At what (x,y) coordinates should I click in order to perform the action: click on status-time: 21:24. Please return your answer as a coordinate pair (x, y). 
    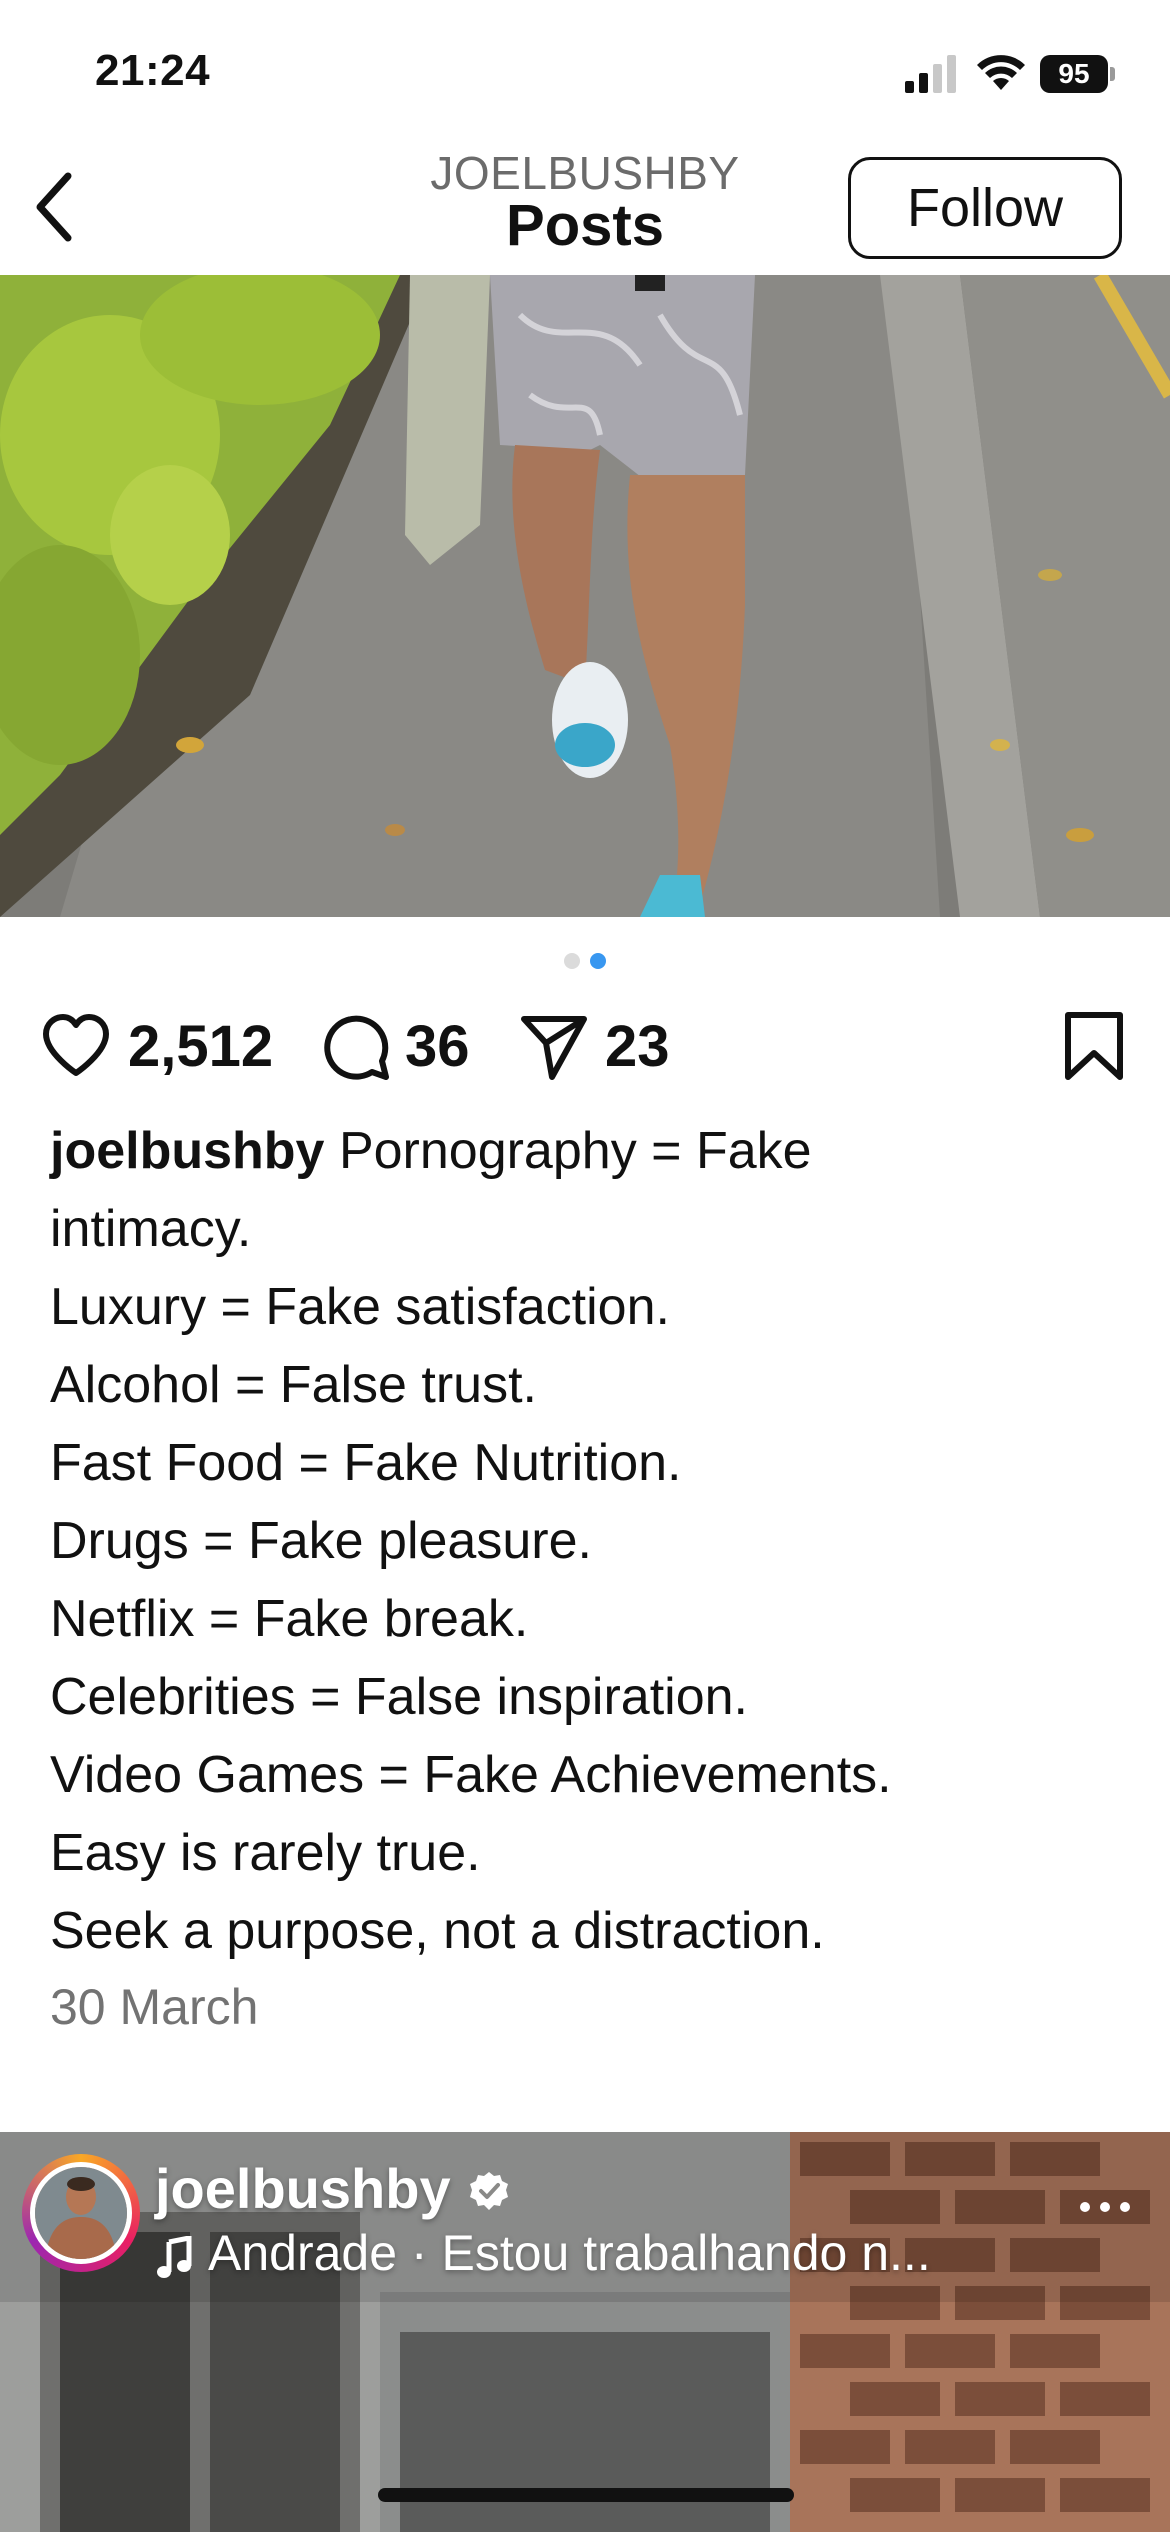
    Looking at the image, I should click on (153, 70).